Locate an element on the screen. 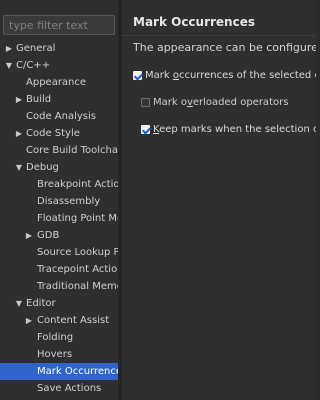 This screenshot has width=320, height=400. tree-item-label: Floating Point Mem is located at coordinates (77, 218).